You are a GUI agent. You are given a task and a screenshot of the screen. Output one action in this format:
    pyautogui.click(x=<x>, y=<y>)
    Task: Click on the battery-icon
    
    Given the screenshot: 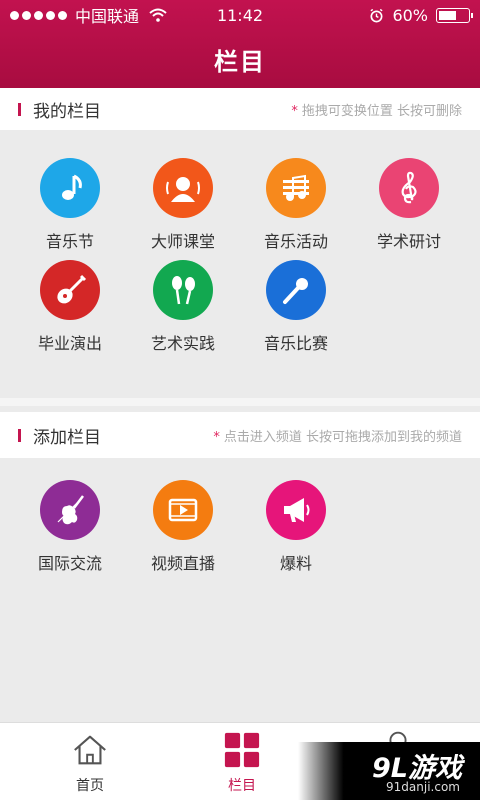 What is the action you would take?
    pyautogui.click(x=454, y=15)
    